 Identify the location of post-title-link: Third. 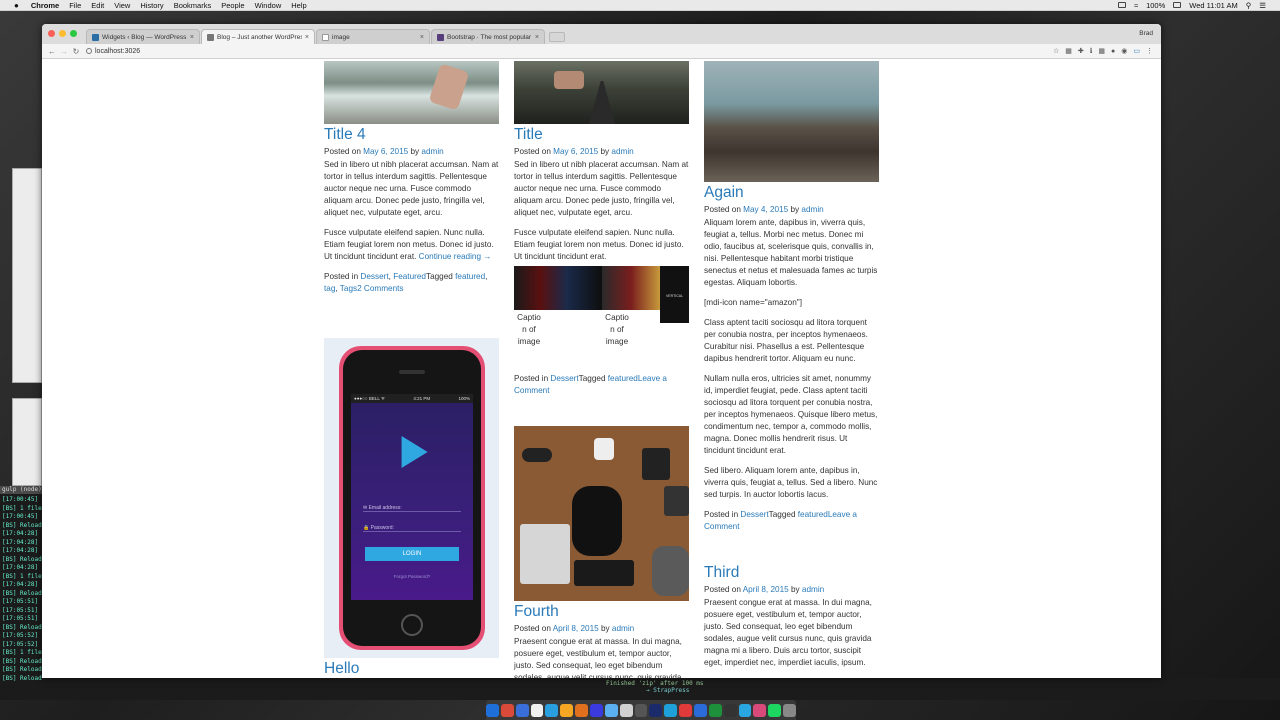
(721, 572).